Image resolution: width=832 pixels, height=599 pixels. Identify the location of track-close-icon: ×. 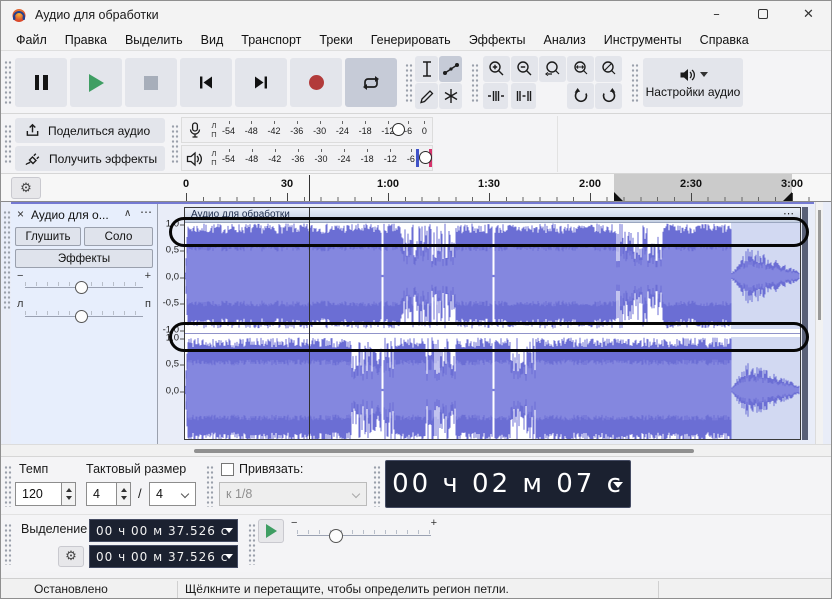
(20, 214).